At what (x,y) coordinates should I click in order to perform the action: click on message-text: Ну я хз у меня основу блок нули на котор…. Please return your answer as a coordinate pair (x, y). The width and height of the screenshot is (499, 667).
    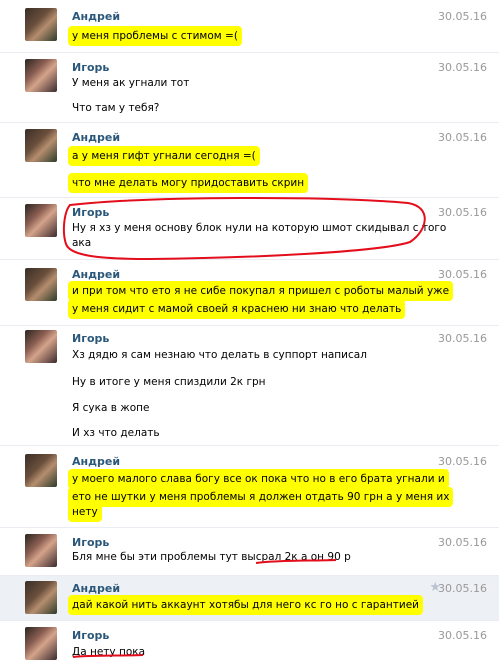
    Looking at the image, I should click on (259, 228).